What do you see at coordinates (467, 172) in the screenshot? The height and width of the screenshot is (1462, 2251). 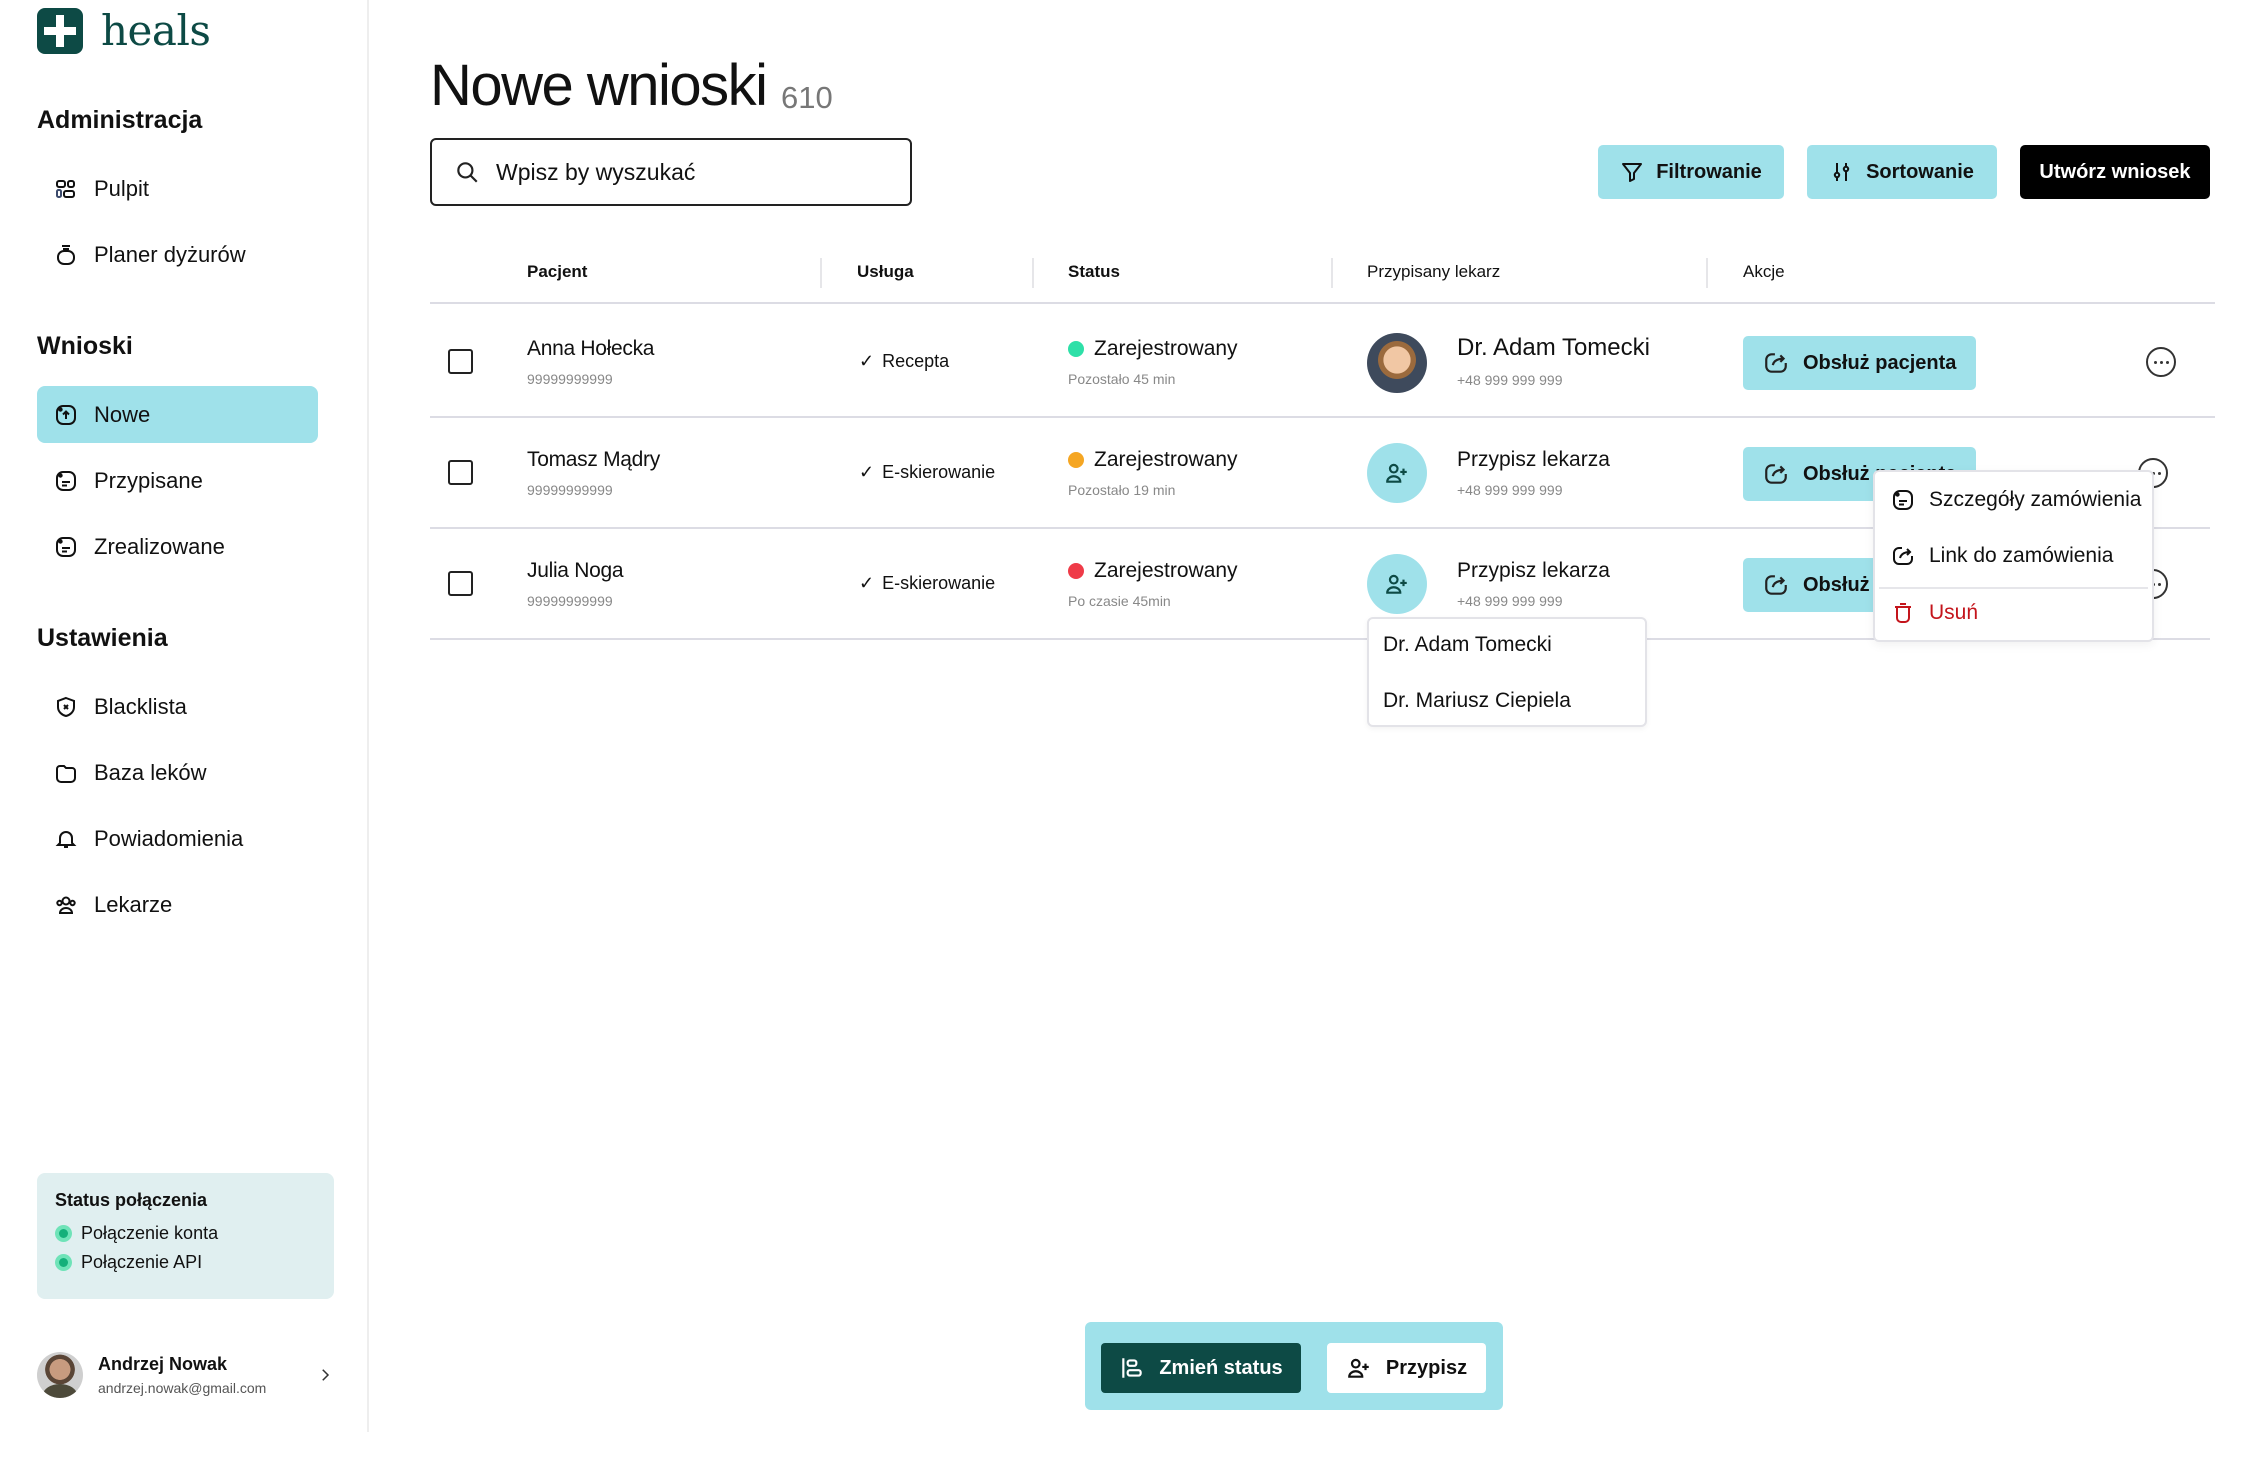 I see `search-icon` at bounding box center [467, 172].